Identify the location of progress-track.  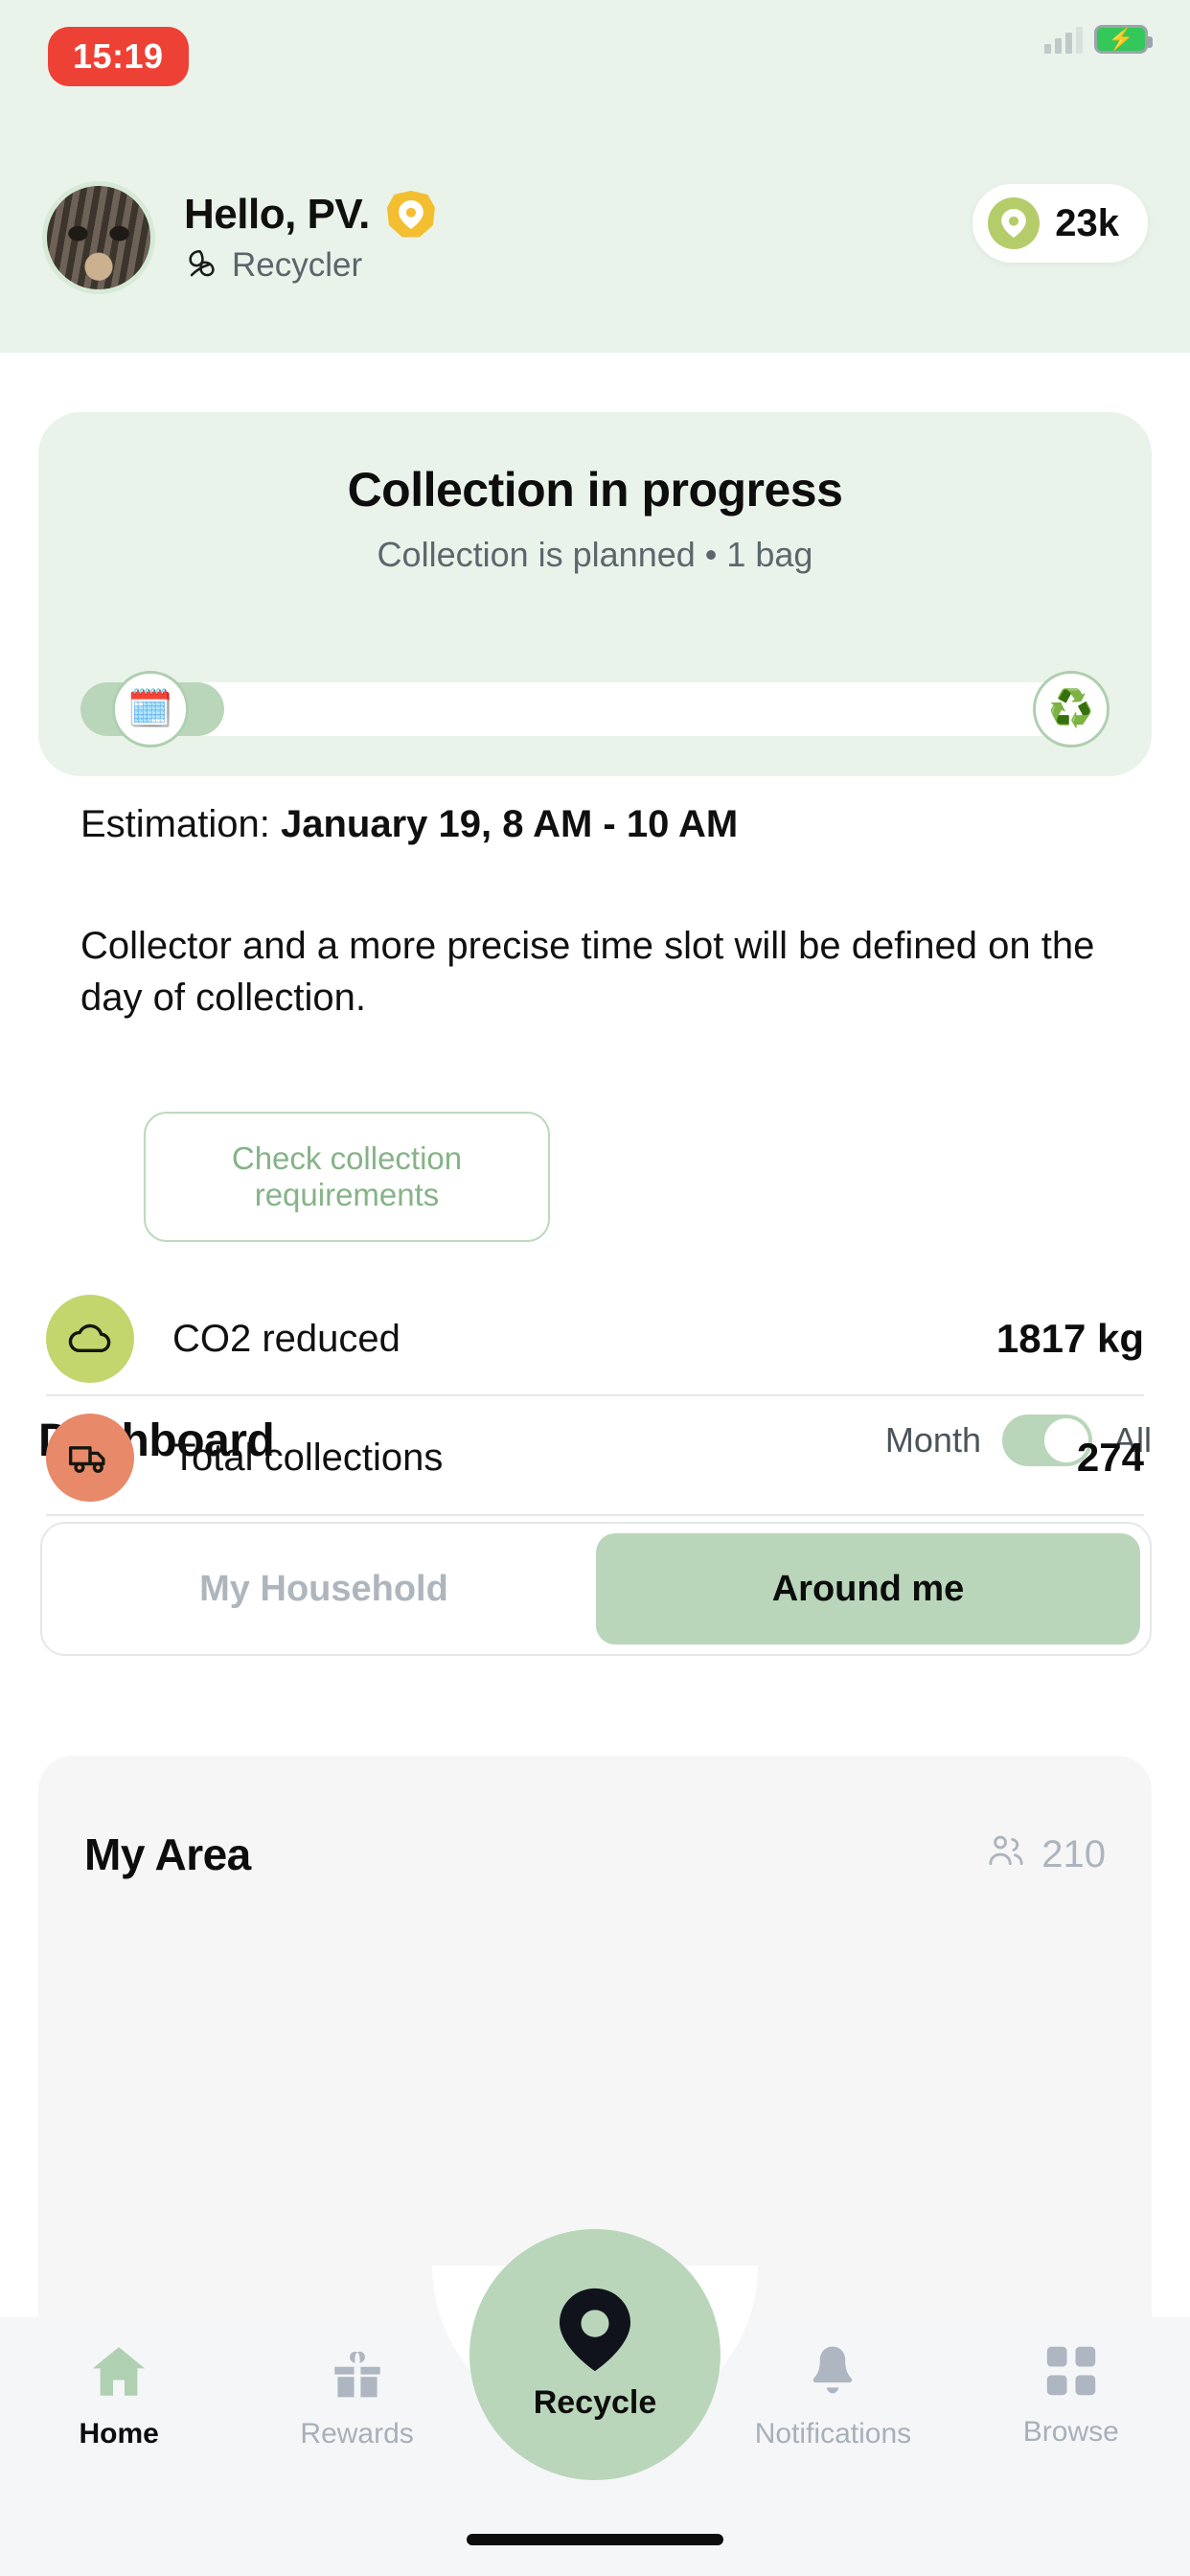
(595, 709).